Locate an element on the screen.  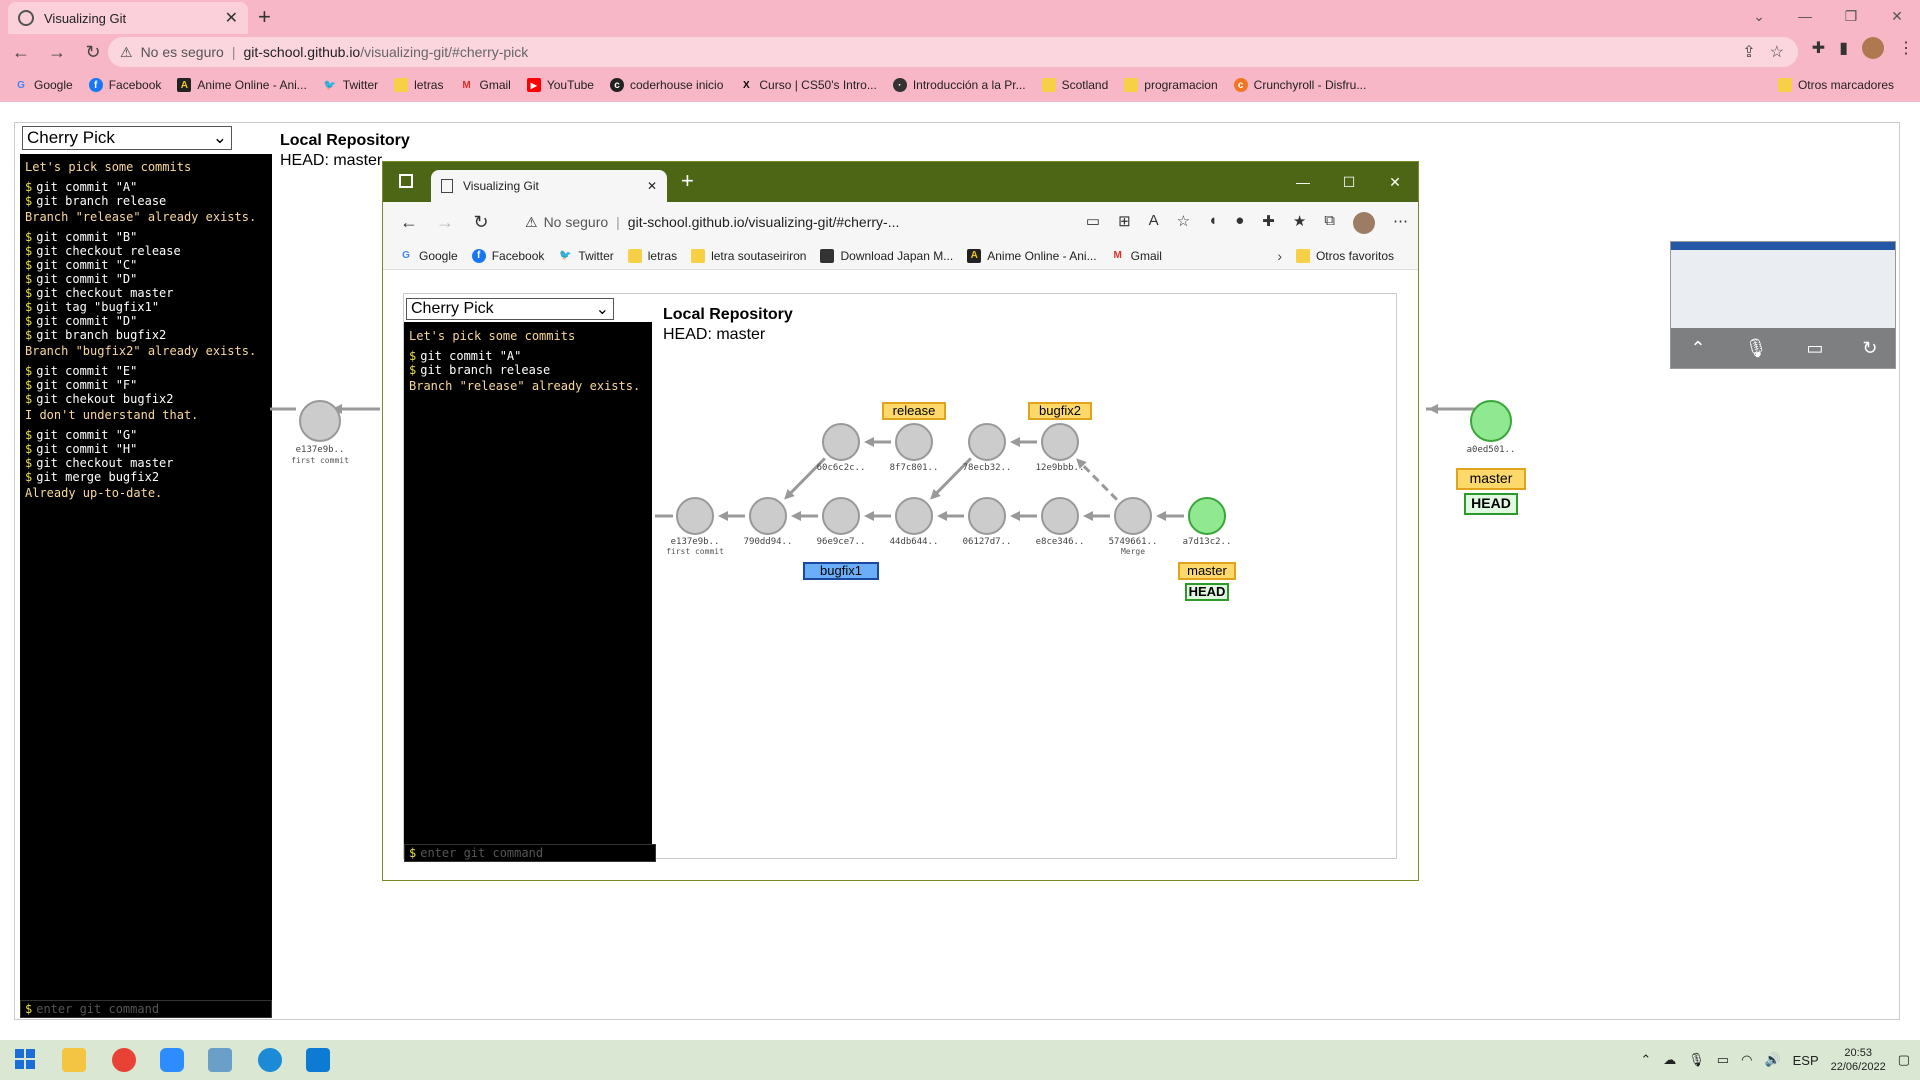
bookmark-gmail: M Gmail is located at coordinates (485, 85).